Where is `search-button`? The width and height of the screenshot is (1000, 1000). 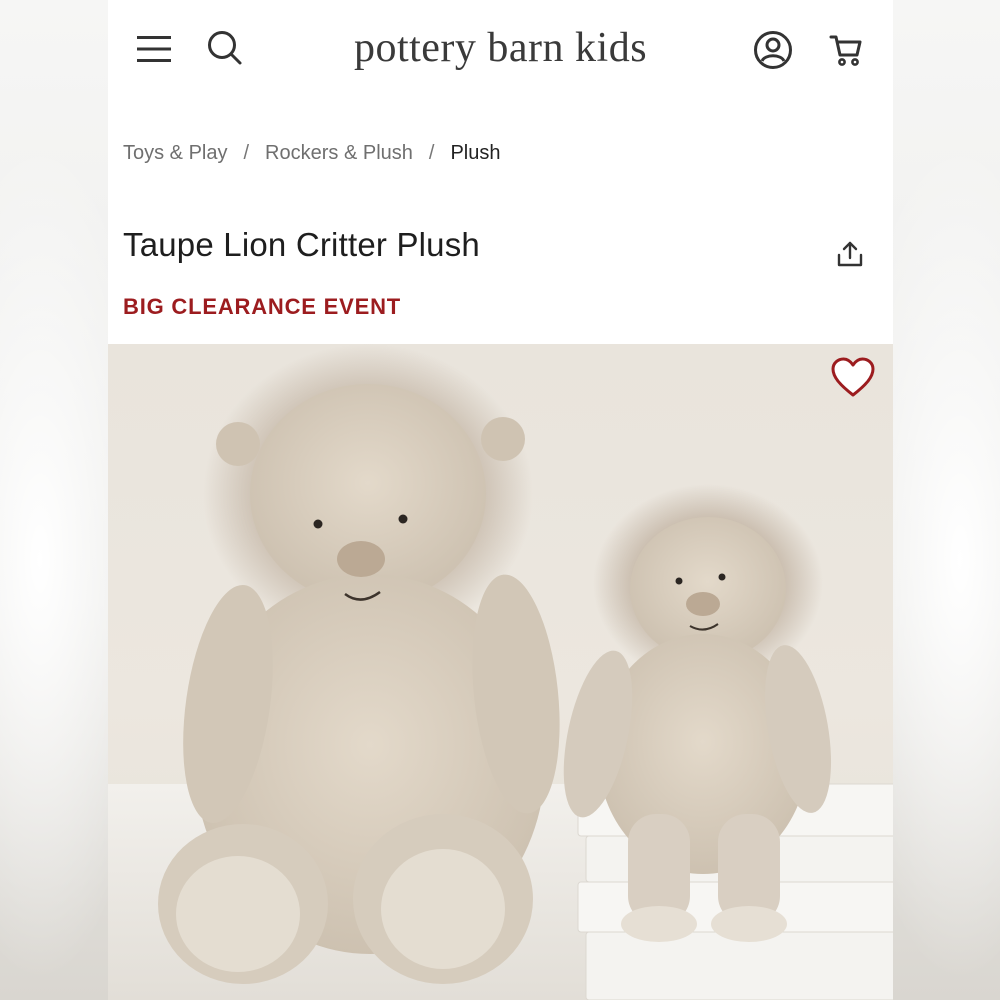
search-button is located at coordinates (225, 48).